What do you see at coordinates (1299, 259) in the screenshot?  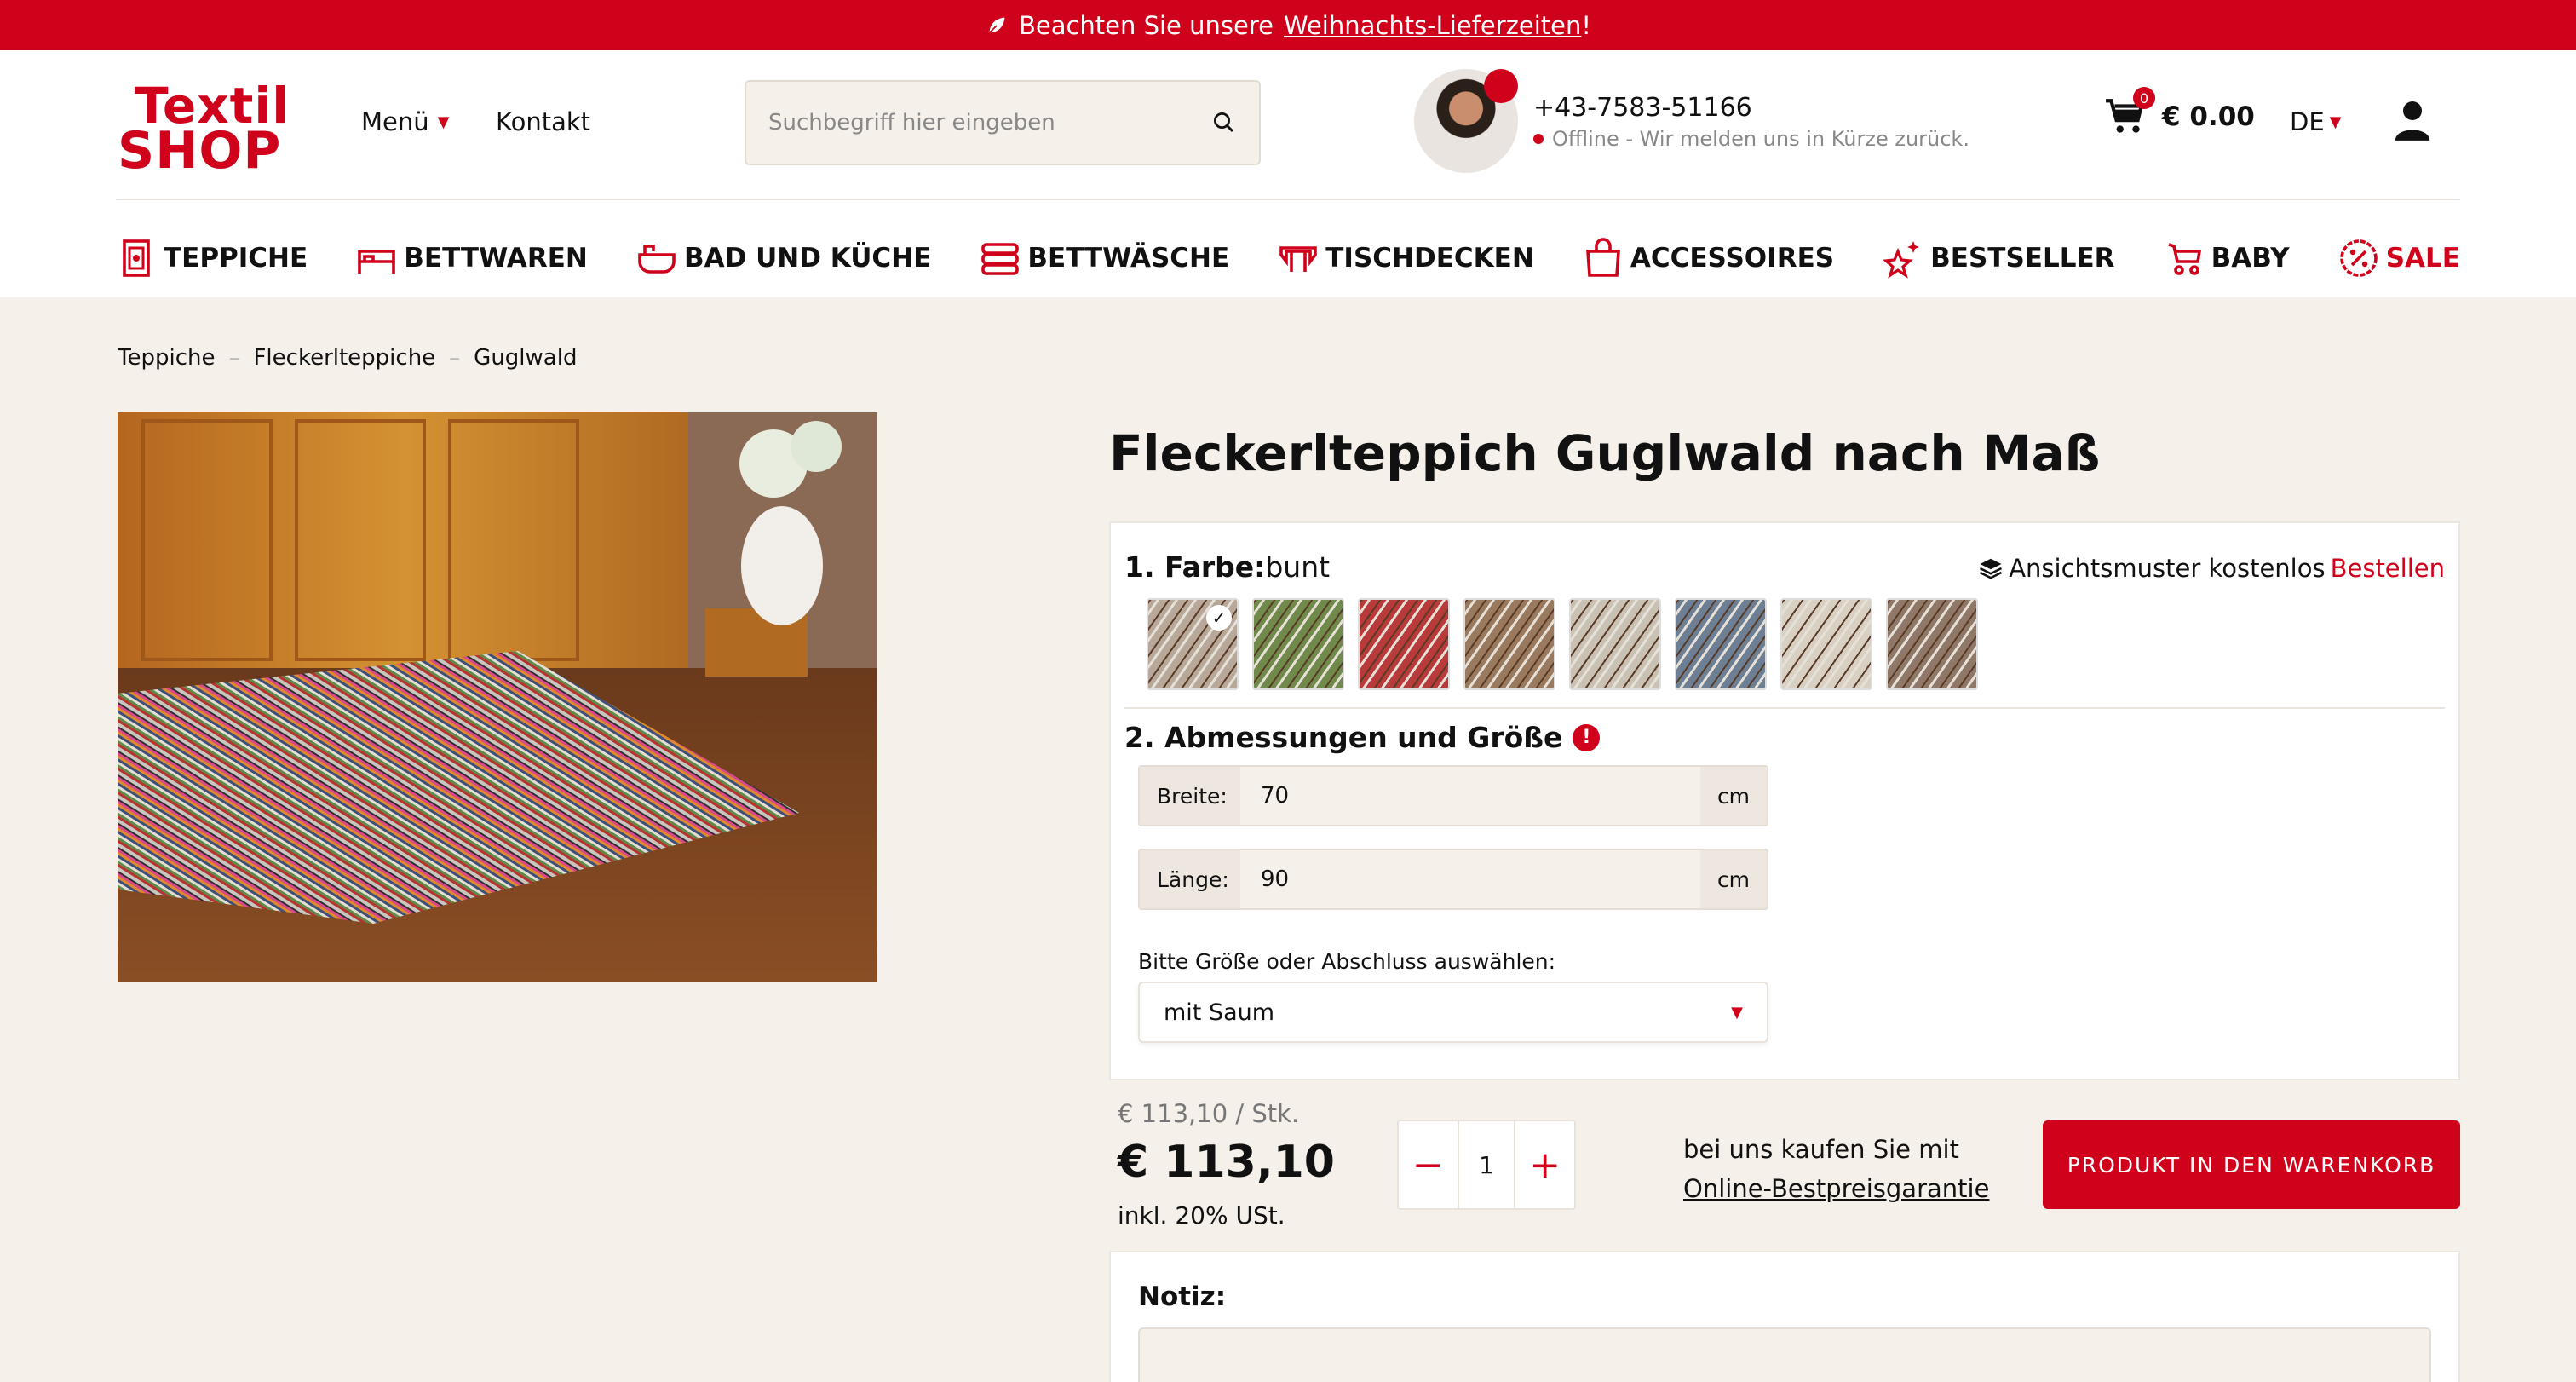 I see `tablecloth-icon` at bounding box center [1299, 259].